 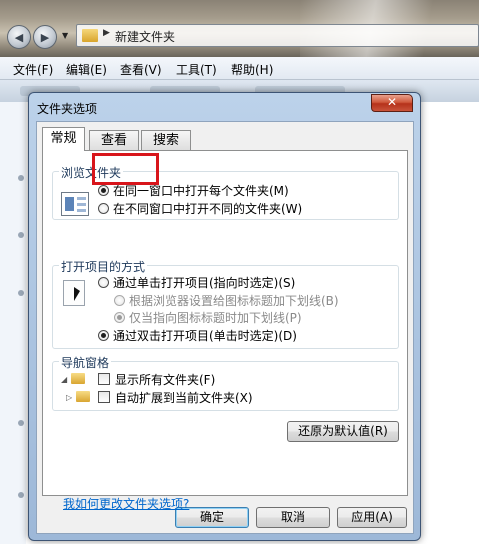 What do you see at coordinates (103, 282) in the screenshot?
I see `single-click-radio` at bounding box center [103, 282].